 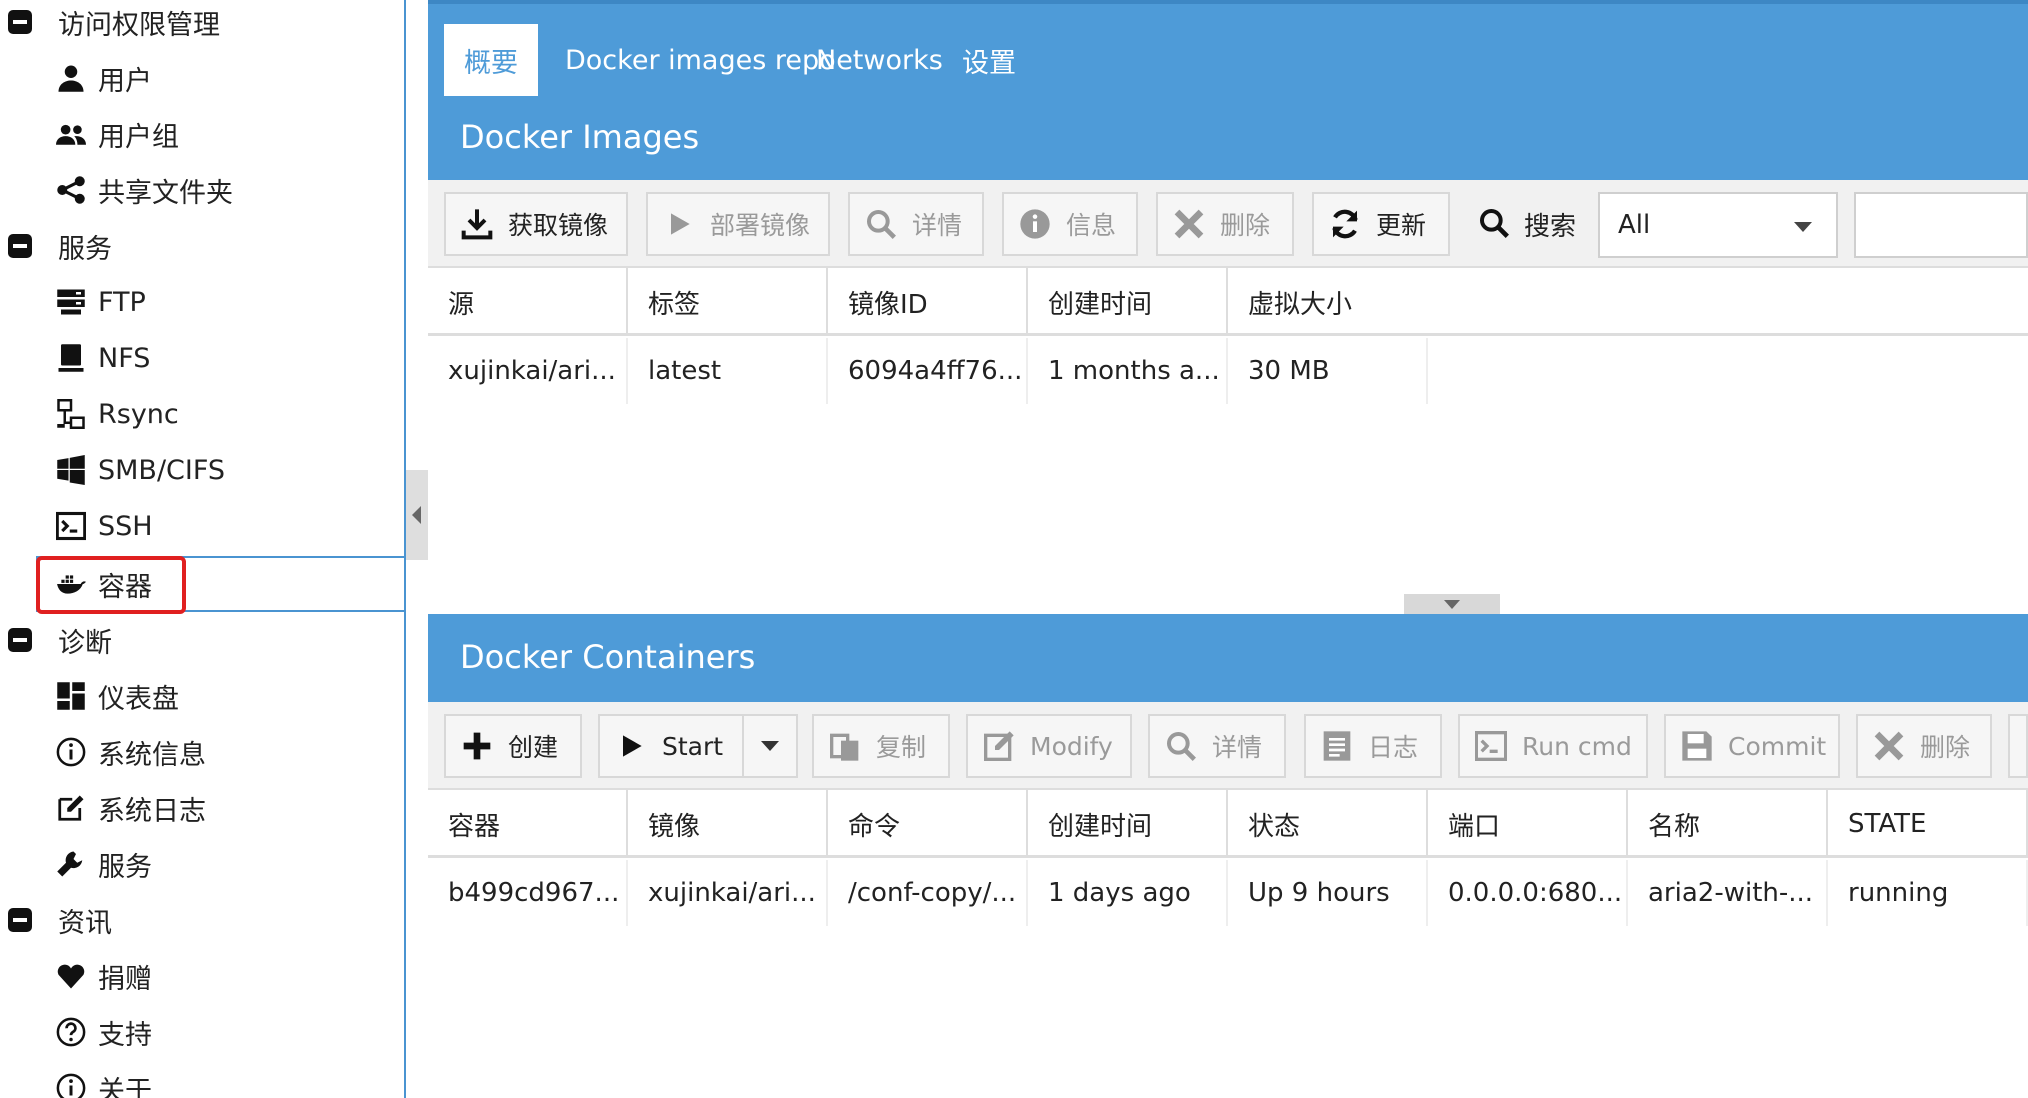 What do you see at coordinates (989, 60) in the screenshot?
I see `tab-settings: 设置` at bounding box center [989, 60].